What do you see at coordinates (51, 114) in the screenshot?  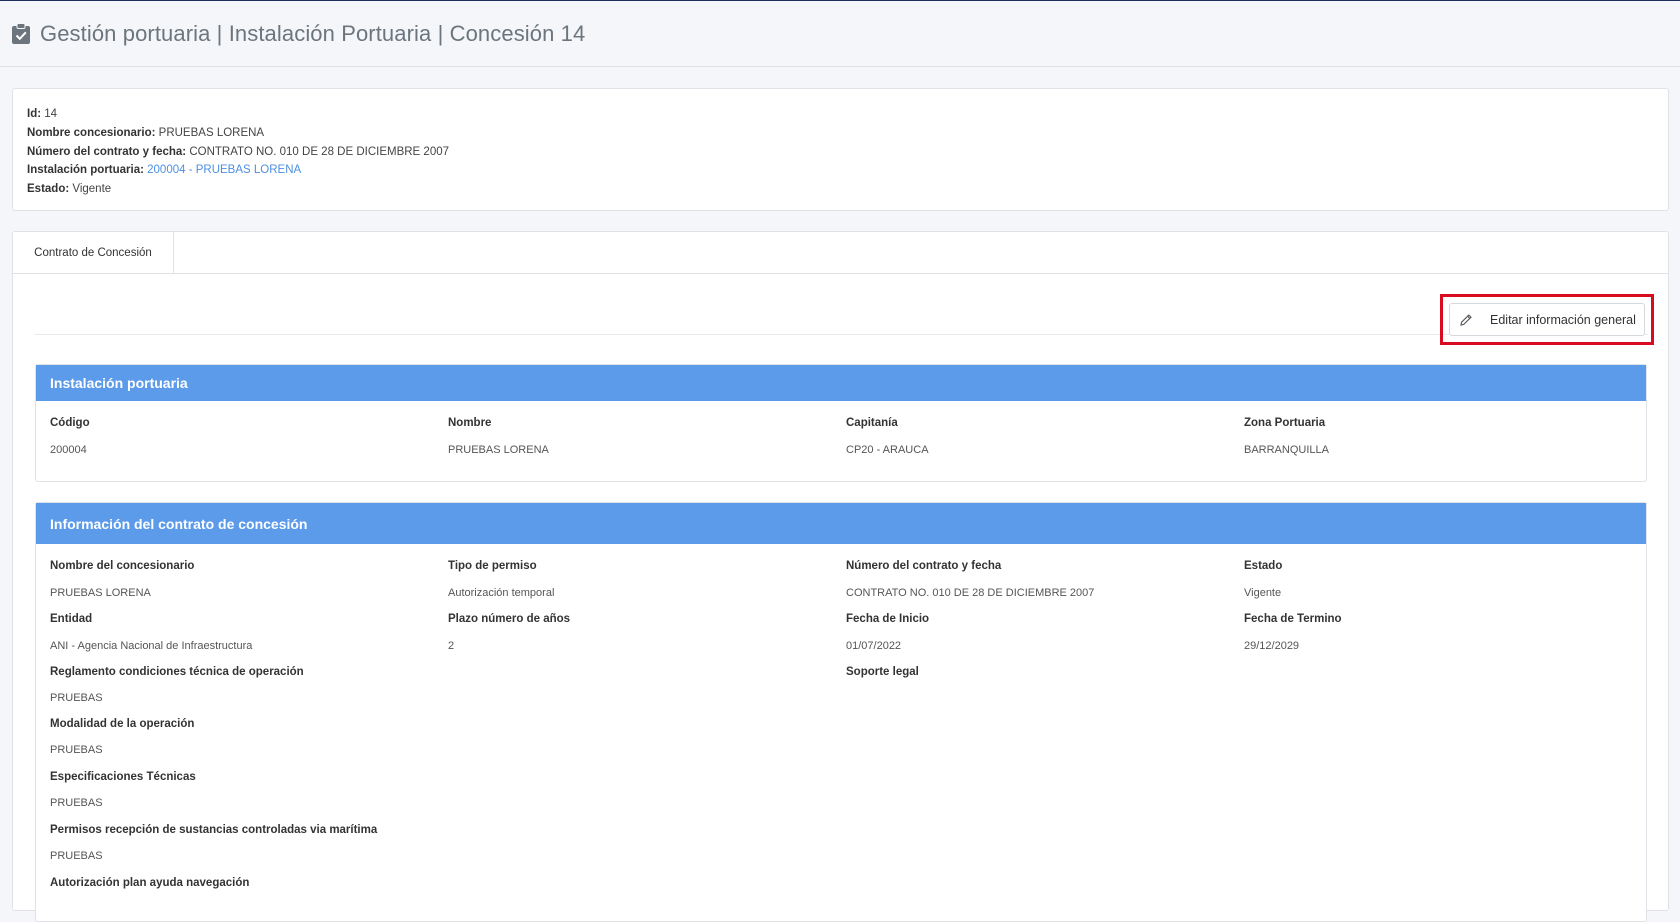 I see `summary-id-value: 14` at bounding box center [51, 114].